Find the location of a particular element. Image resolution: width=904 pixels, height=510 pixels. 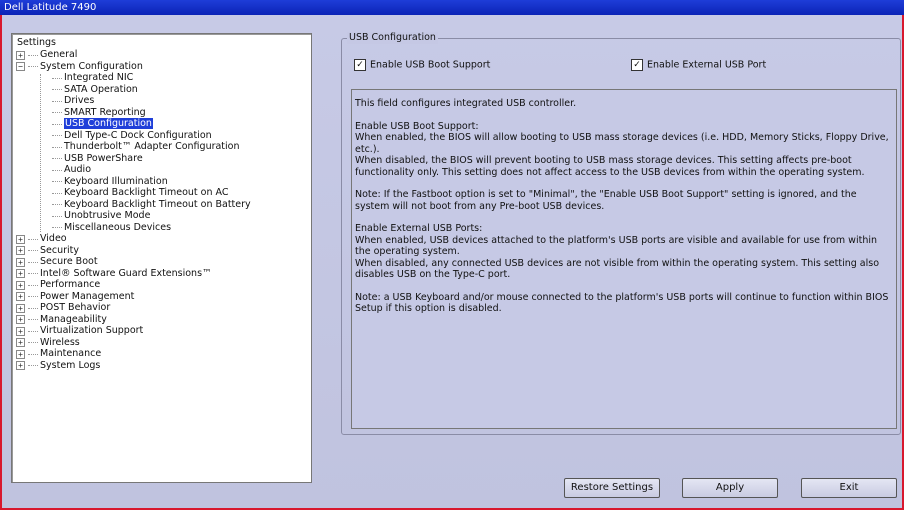

tree-item: + Video is located at coordinates (41, 239).